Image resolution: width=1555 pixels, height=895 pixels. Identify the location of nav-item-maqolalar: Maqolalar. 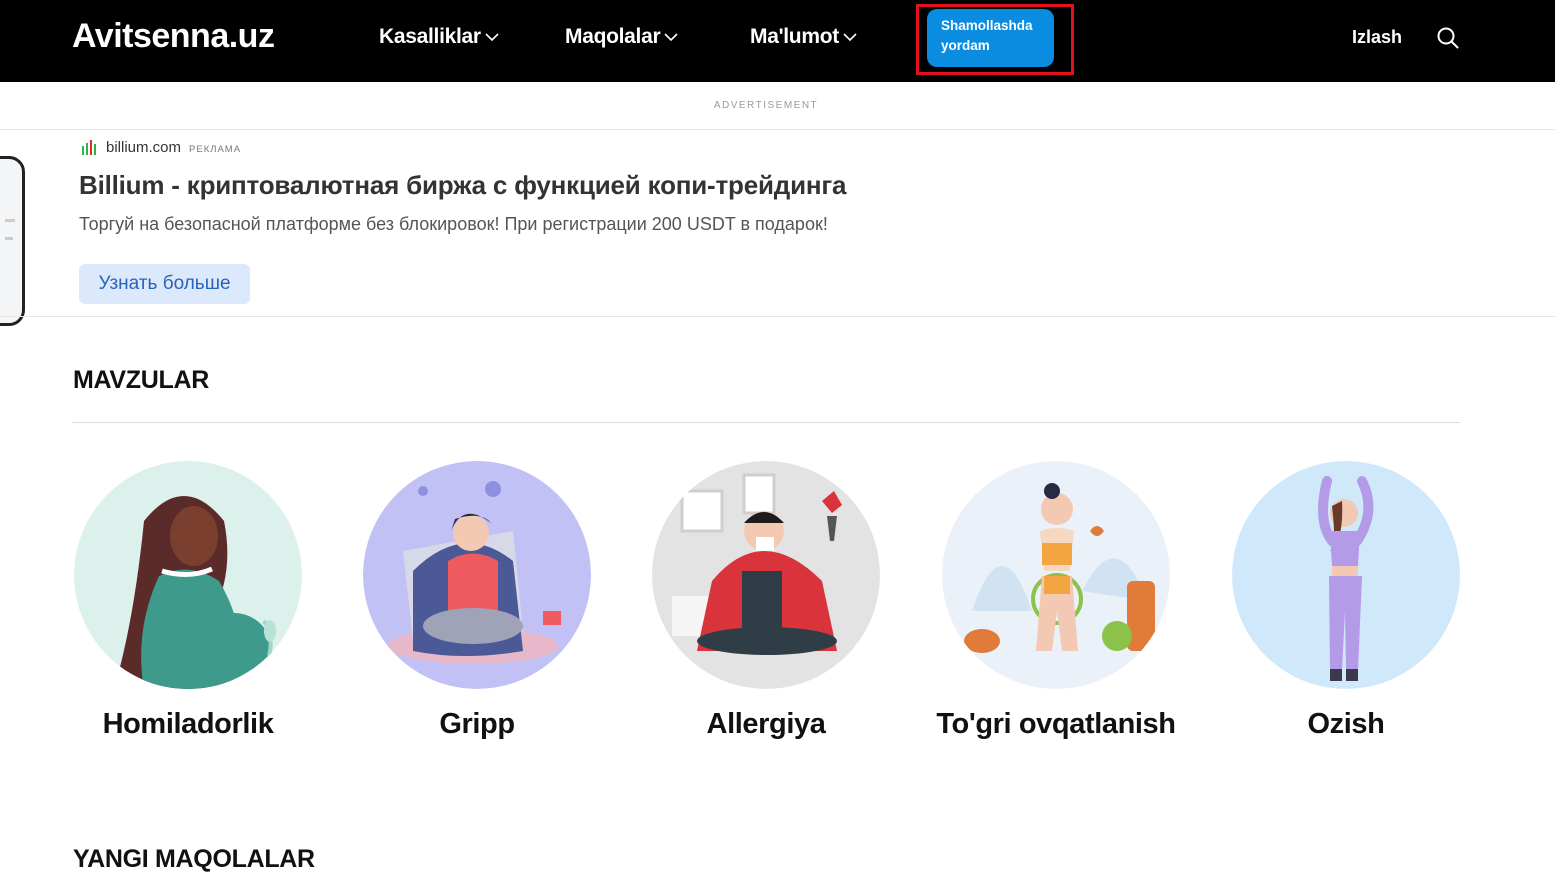
(621, 37).